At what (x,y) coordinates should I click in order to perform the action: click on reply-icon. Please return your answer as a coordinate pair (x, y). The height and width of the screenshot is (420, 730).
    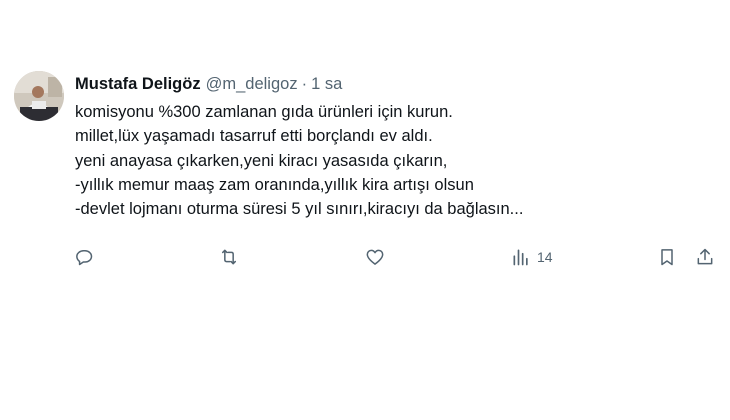
    Looking at the image, I should click on (84, 258).